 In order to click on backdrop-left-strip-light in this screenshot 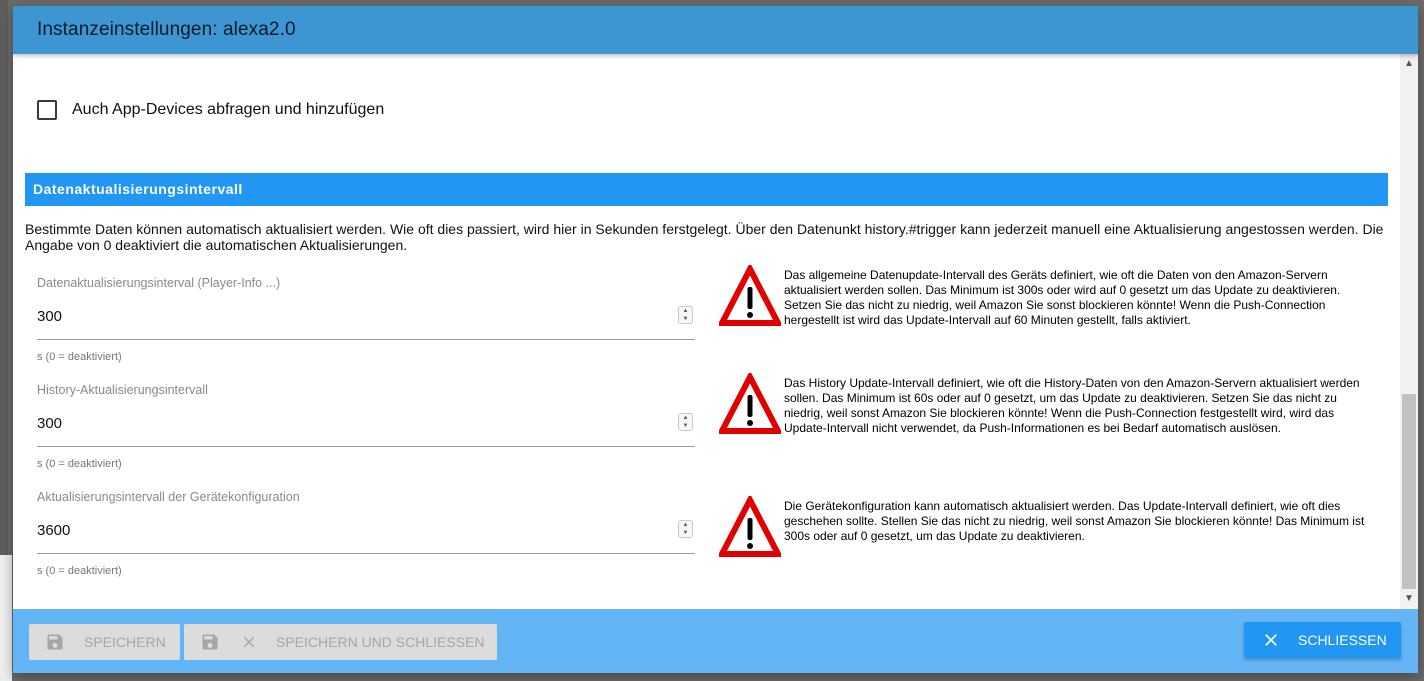, I will do `click(6, 618)`.